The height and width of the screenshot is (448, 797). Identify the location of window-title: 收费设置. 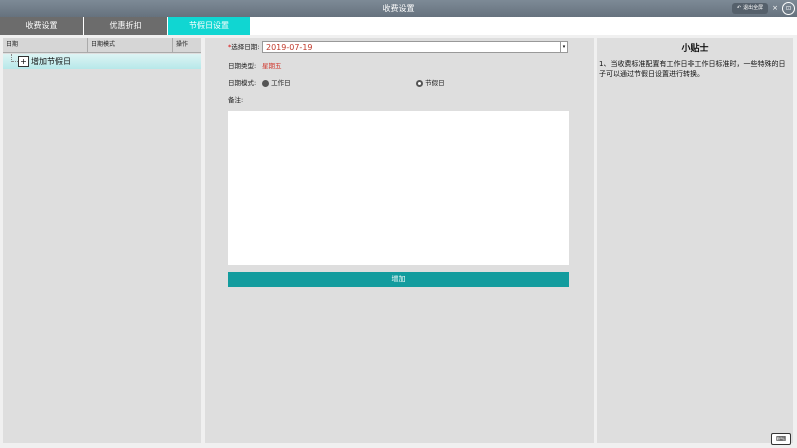
(398, 8).